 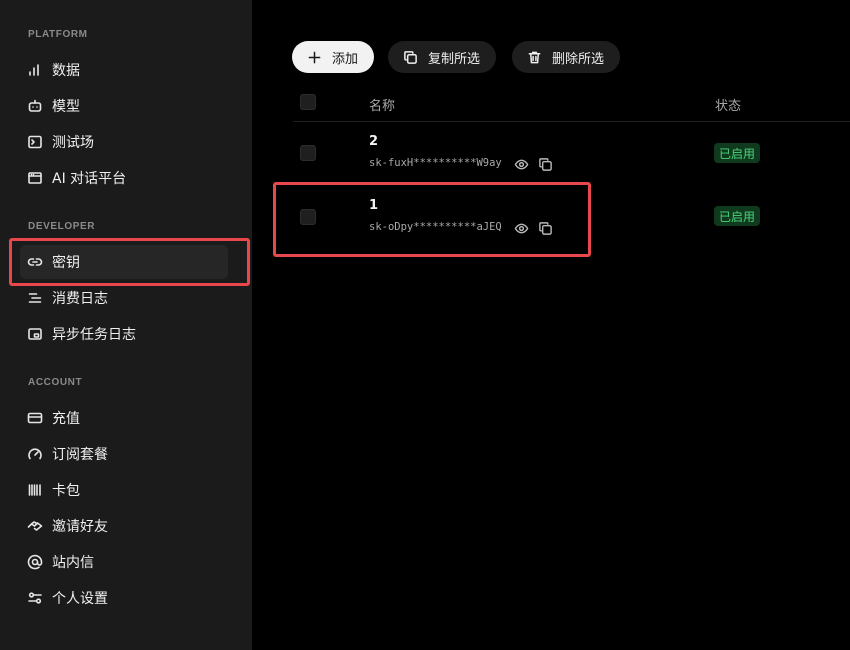 I want to click on plus-icon, so click(x=314, y=57).